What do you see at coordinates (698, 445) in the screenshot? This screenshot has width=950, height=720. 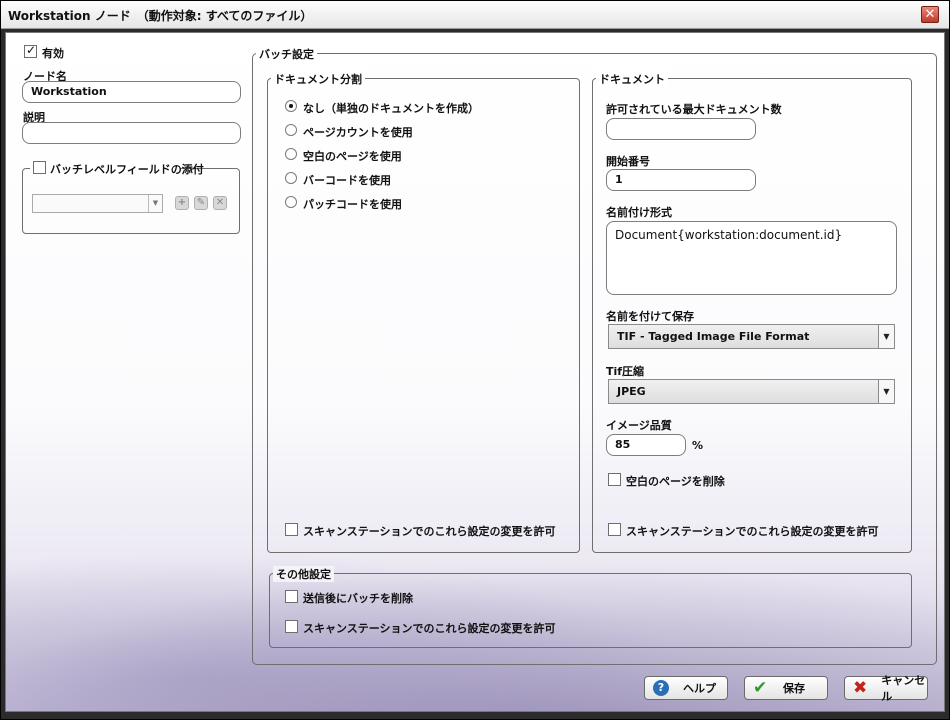 I see `image-quality-unit: %` at bounding box center [698, 445].